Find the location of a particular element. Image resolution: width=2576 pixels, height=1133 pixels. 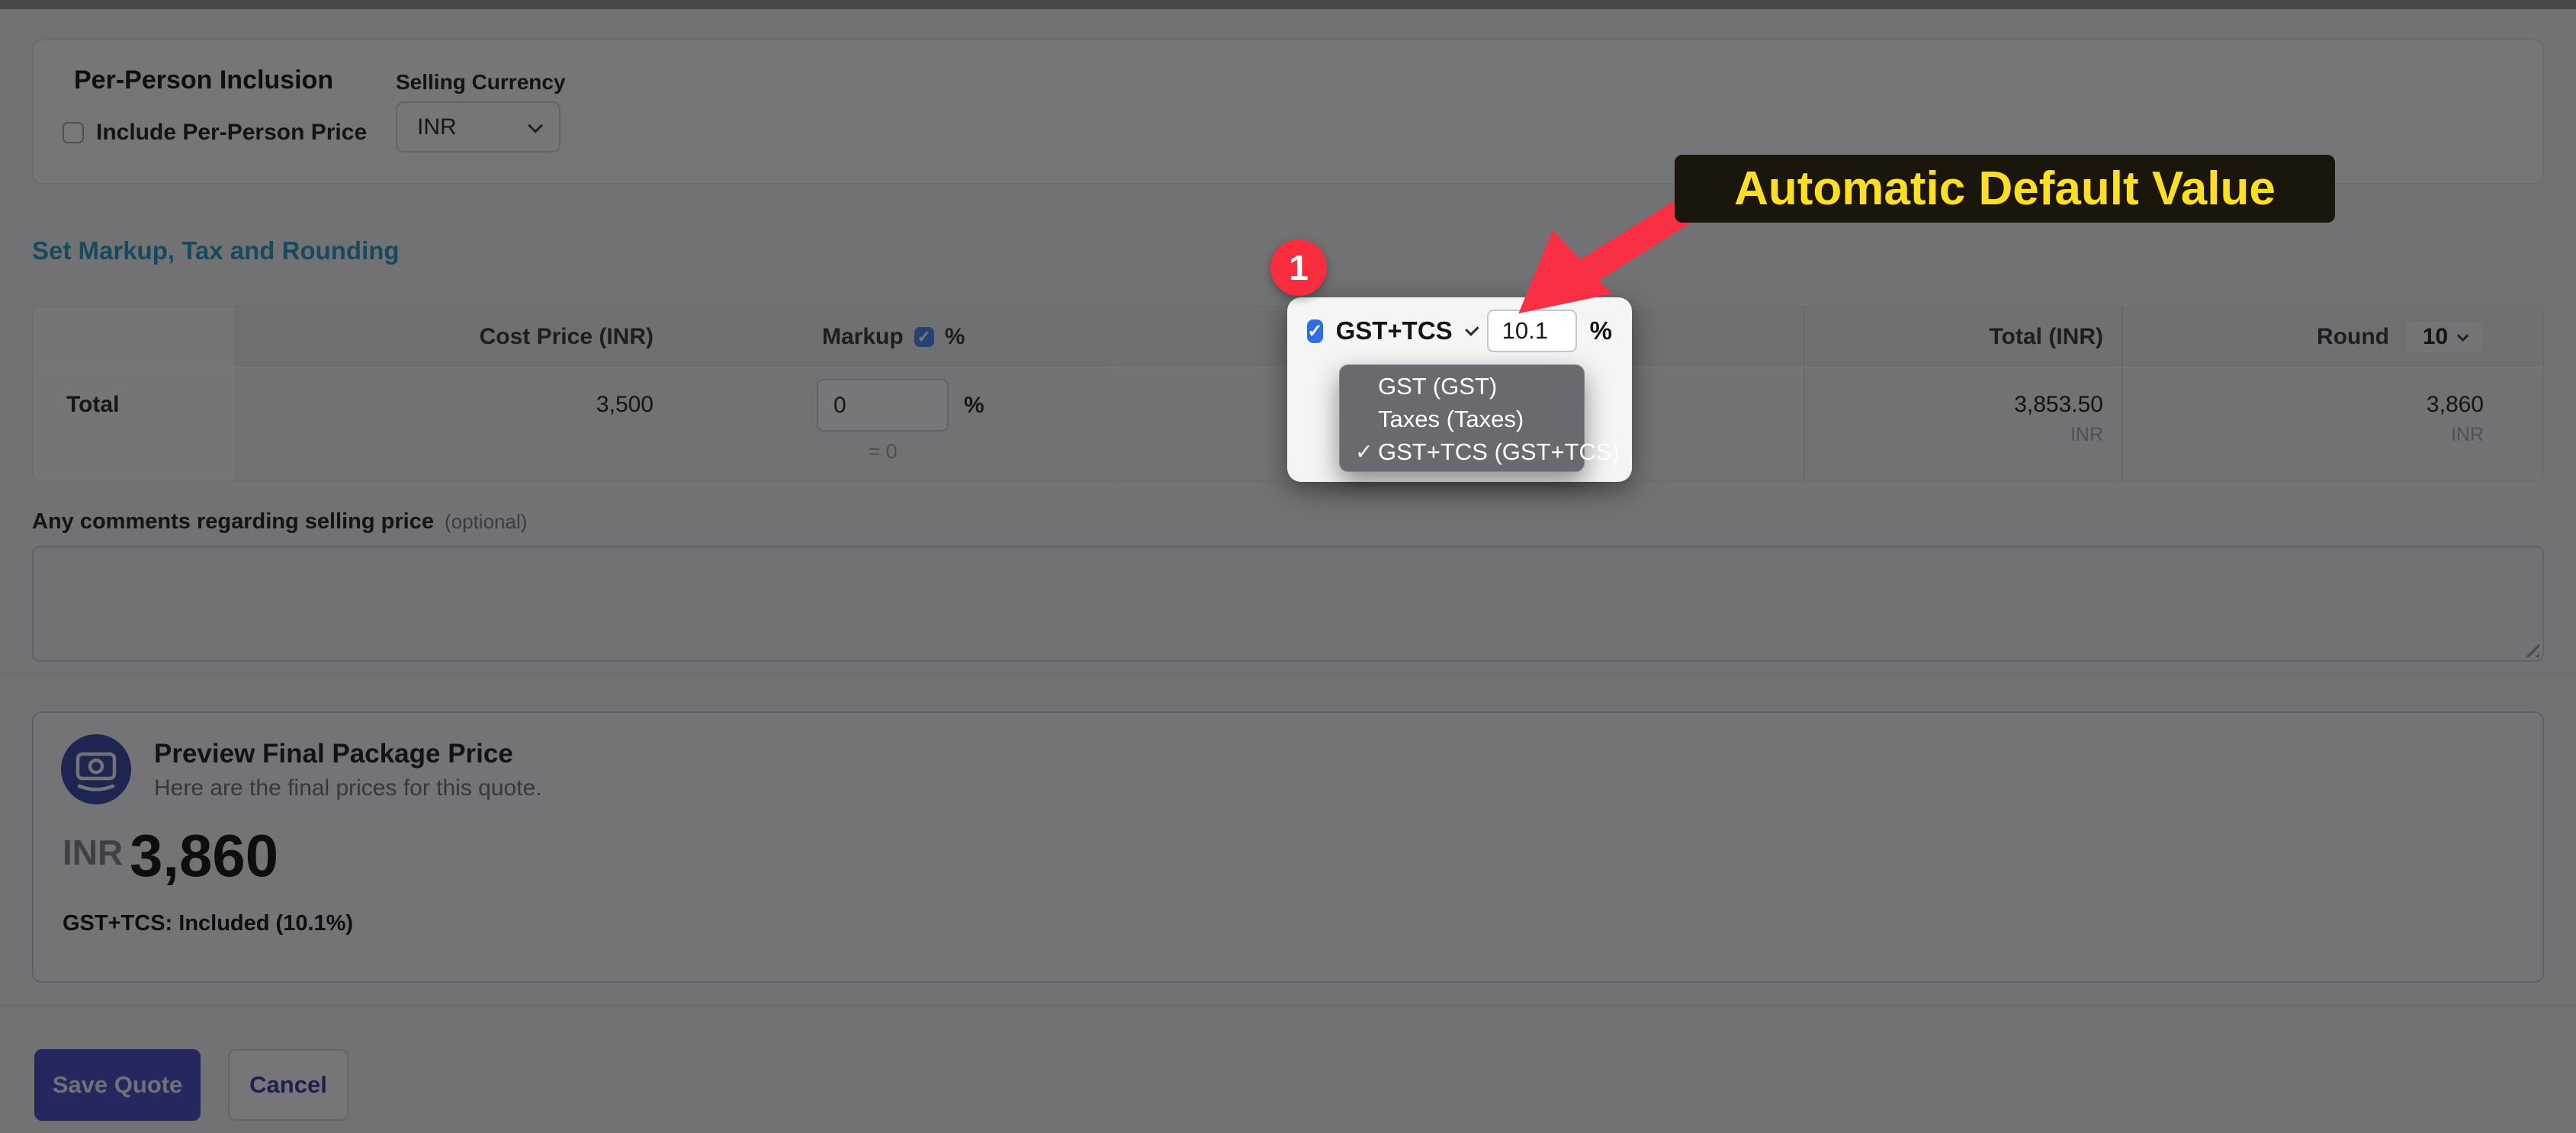

selected-check-icon: ✓ is located at coordinates (1364, 452).